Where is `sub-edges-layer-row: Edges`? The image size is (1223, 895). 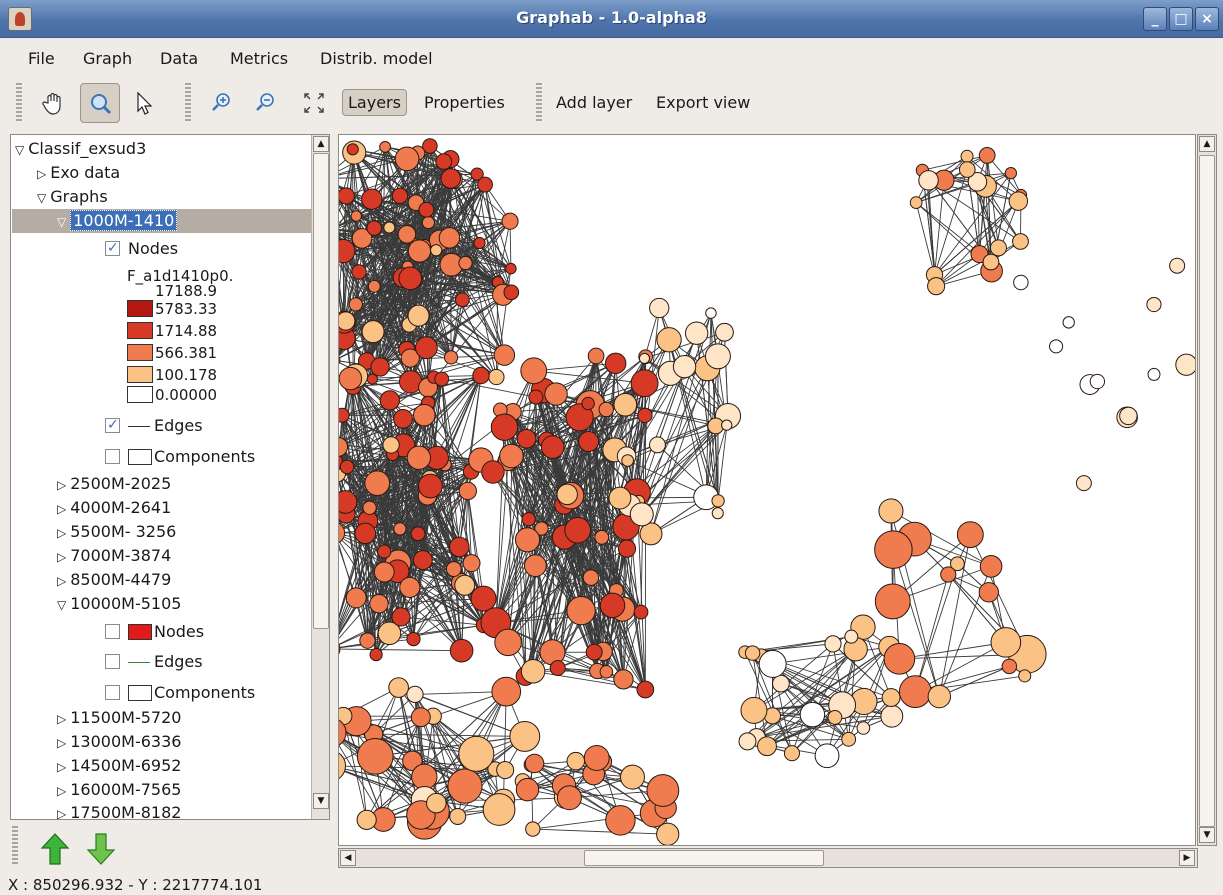
sub-edges-layer-row: Edges is located at coordinates (154, 662).